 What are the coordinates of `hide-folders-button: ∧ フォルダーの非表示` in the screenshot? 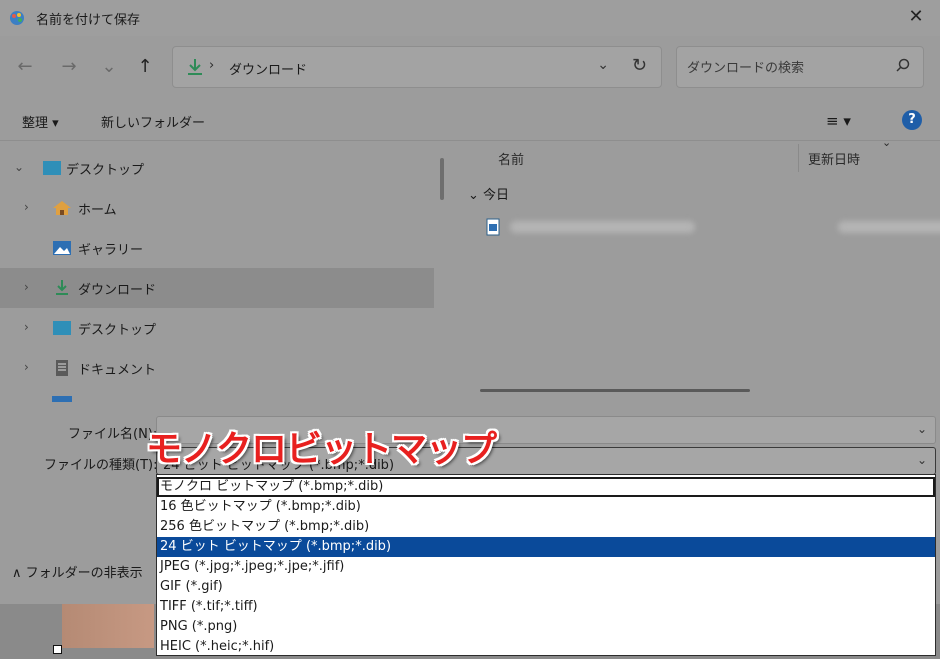 It's located at (77, 571).